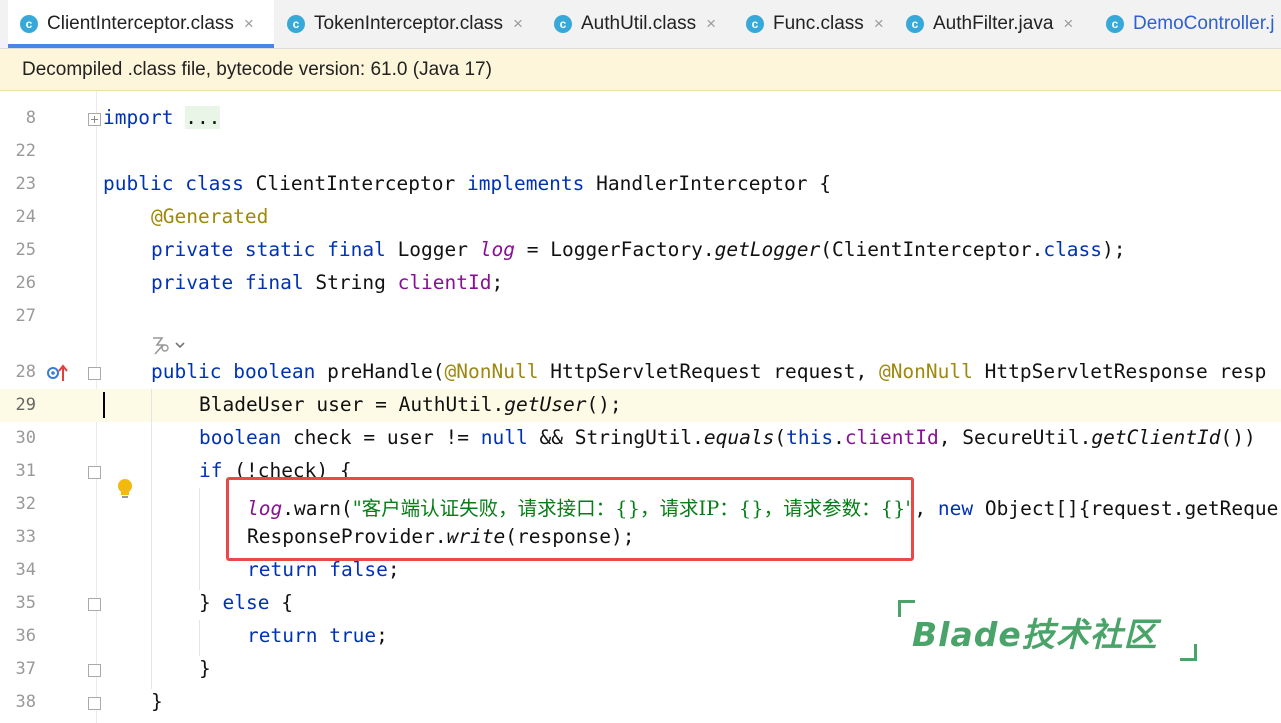 This screenshot has height=723, width=1281. Describe the element at coordinates (170, 345) in the screenshot. I see `inlay-hint-icon` at that location.